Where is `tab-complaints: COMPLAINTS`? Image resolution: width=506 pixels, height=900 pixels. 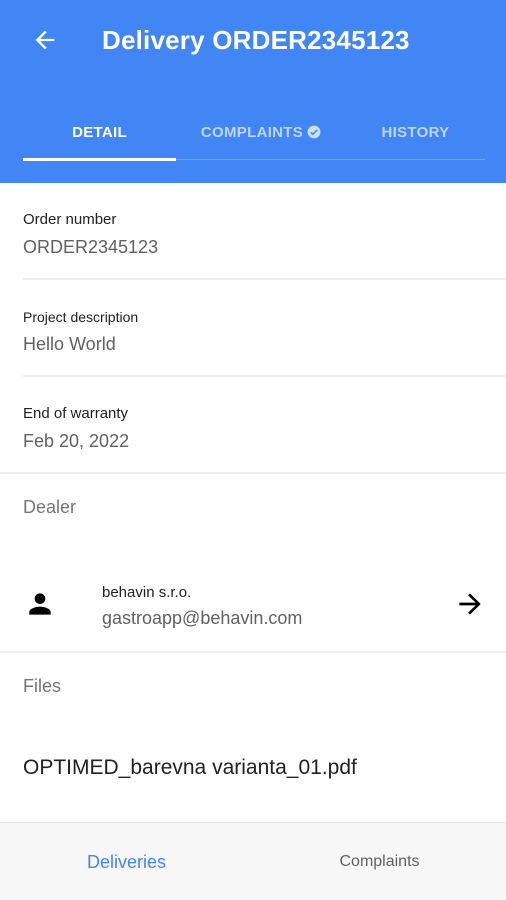
tab-complaints: COMPLAINTS is located at coordinates (261, 132).